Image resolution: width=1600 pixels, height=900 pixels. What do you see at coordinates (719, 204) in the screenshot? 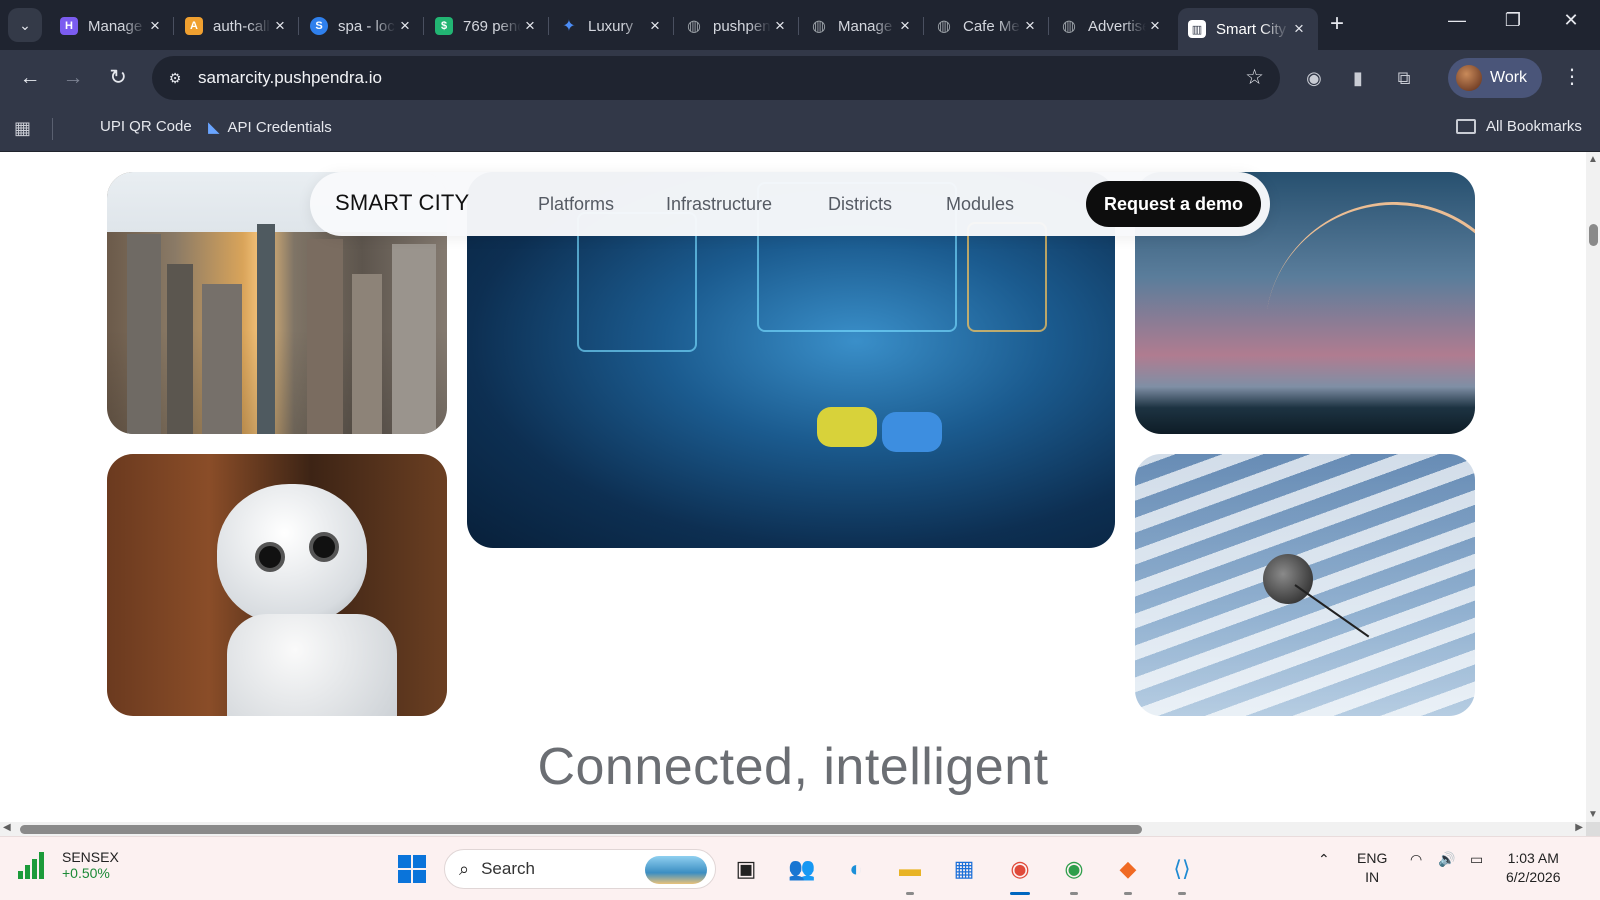
I see `nav-link-infrastructure: Infrastructure` at bounding box center [719, 204].